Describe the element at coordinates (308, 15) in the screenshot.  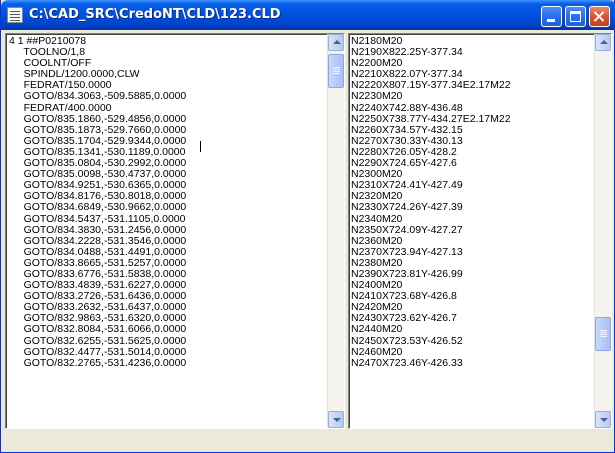
I see `title-bar: C:\CAD_SRC\CredoNT\CLD\123.CLD` at that location.